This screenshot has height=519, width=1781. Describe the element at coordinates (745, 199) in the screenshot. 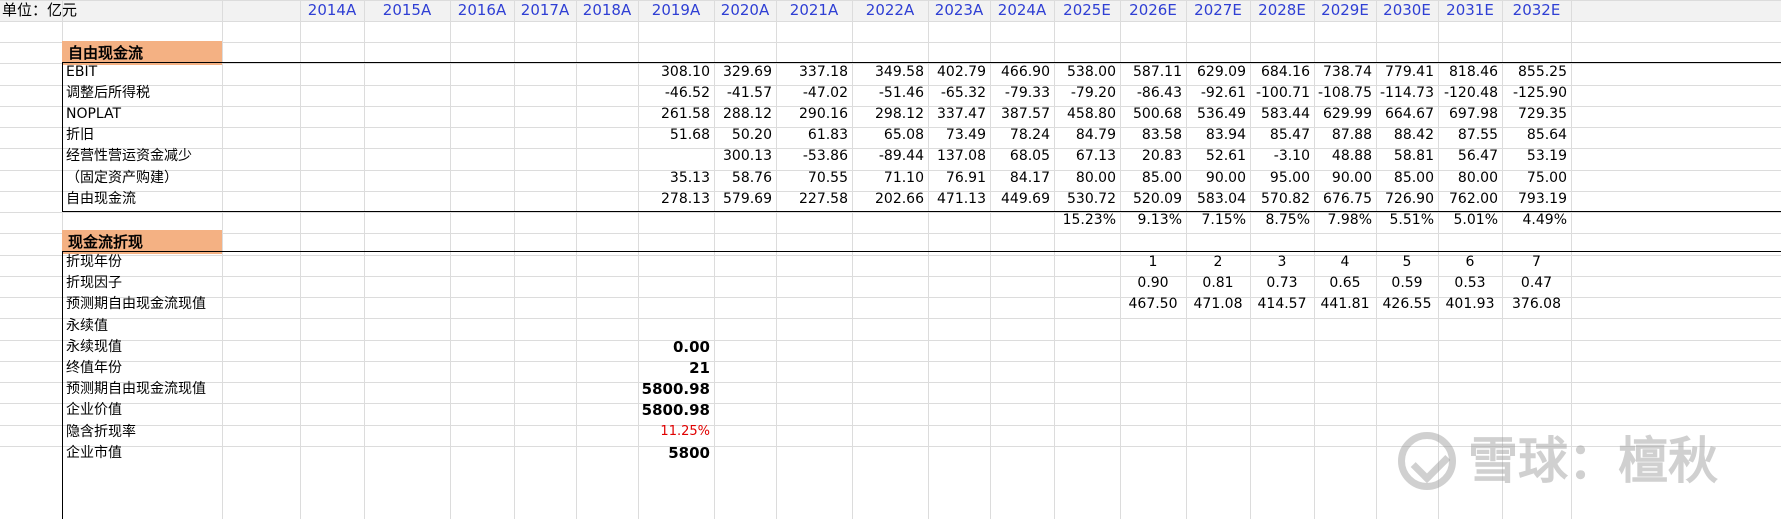

I see `value-cell: 579.69` at that location.